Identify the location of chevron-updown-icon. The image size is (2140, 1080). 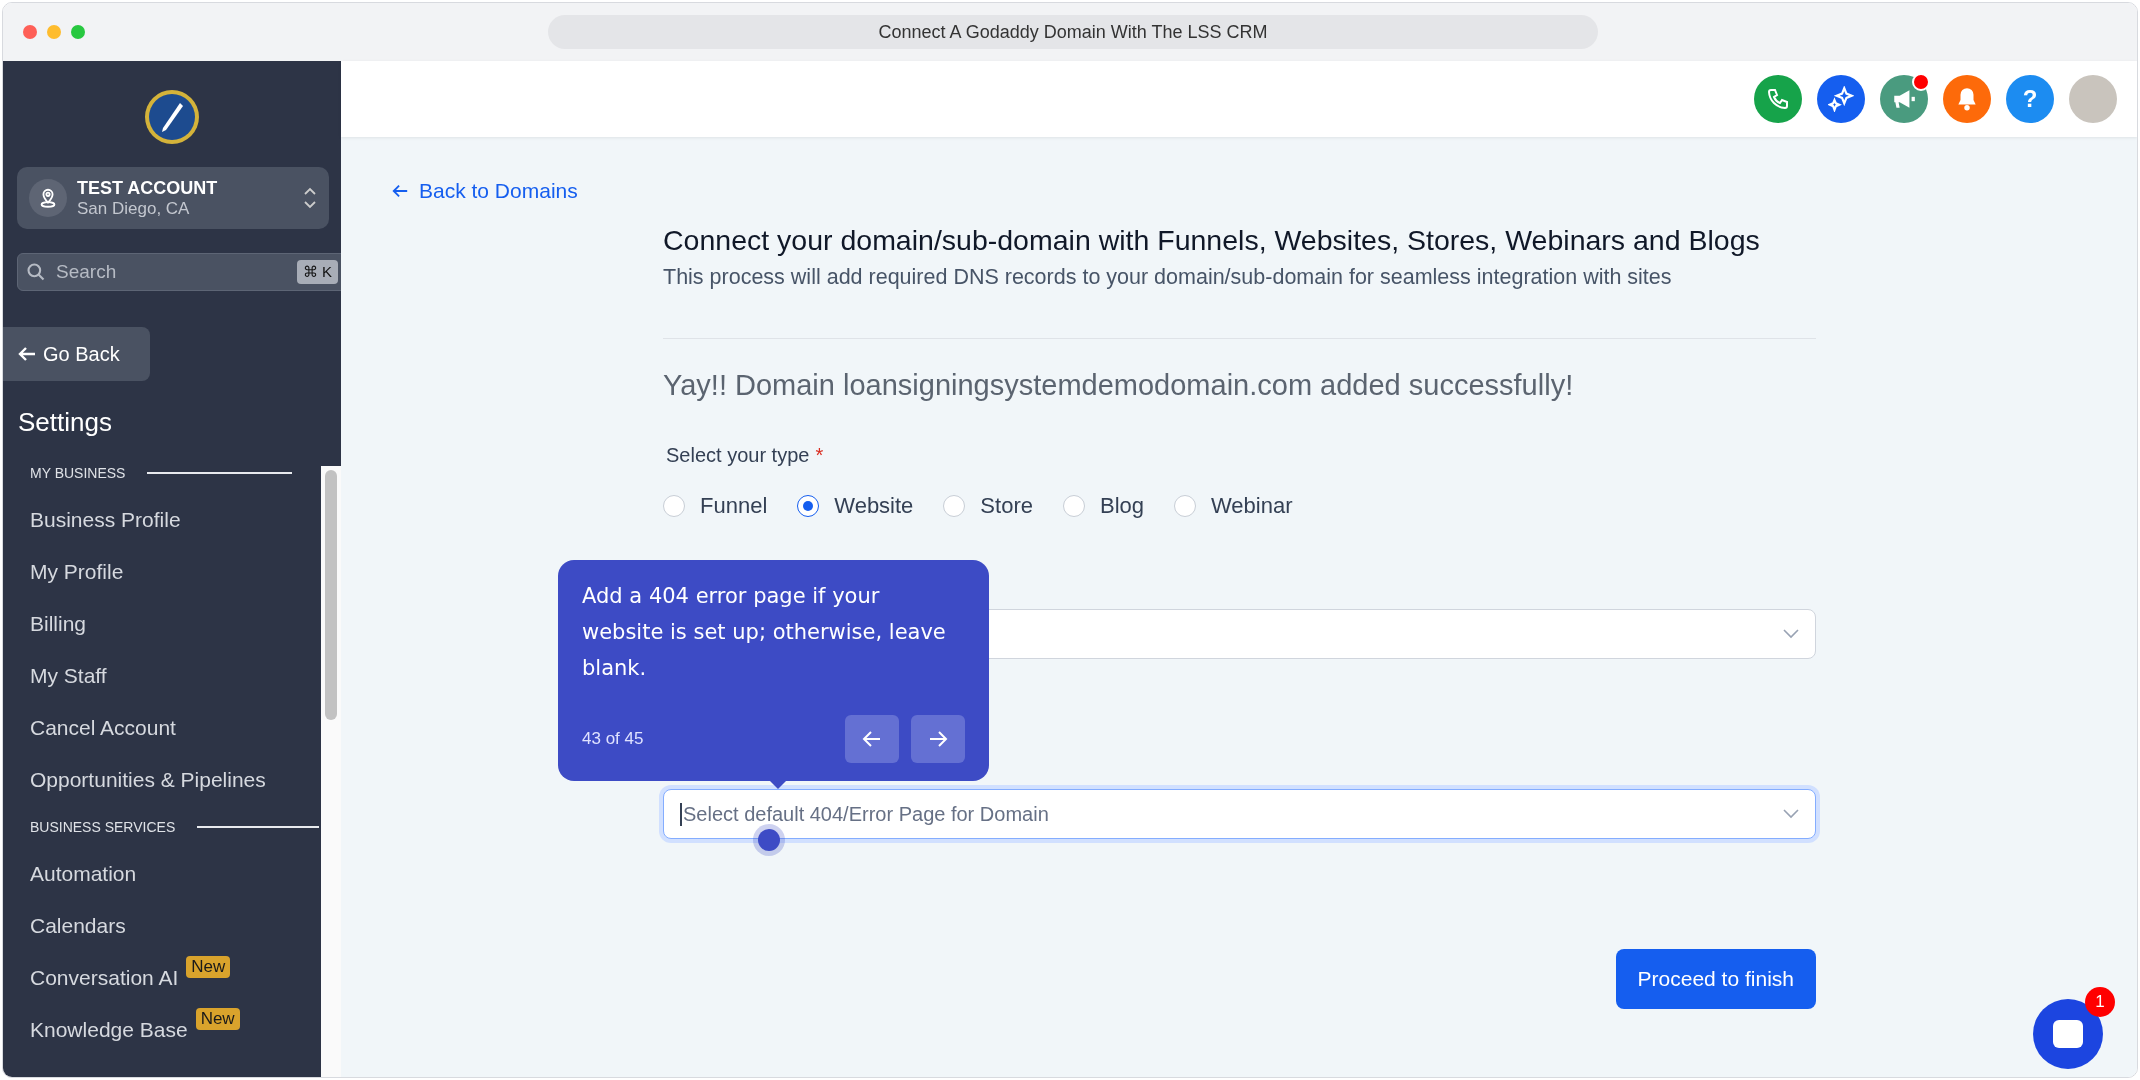
(310, 198).